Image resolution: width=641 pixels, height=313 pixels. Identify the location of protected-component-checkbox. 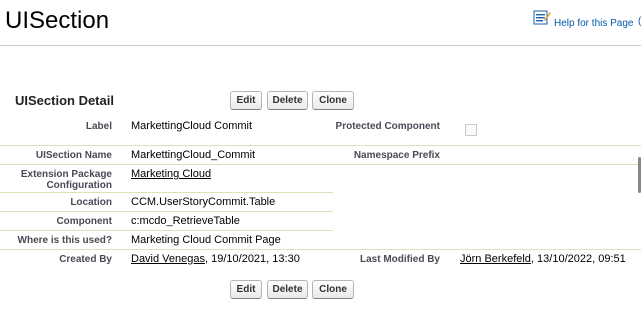
(471, 130).